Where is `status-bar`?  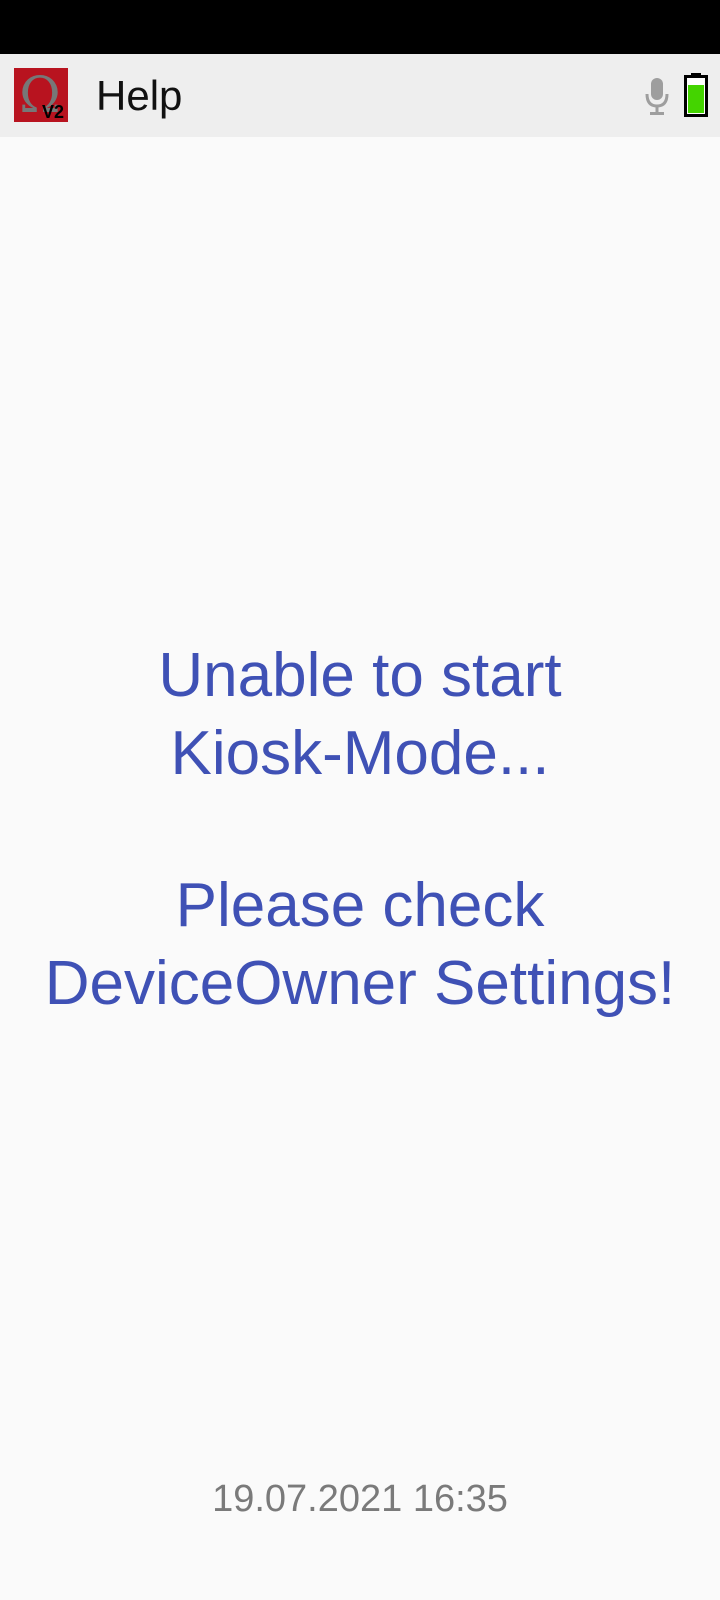 status-bar is located at coordinates (360, 27).